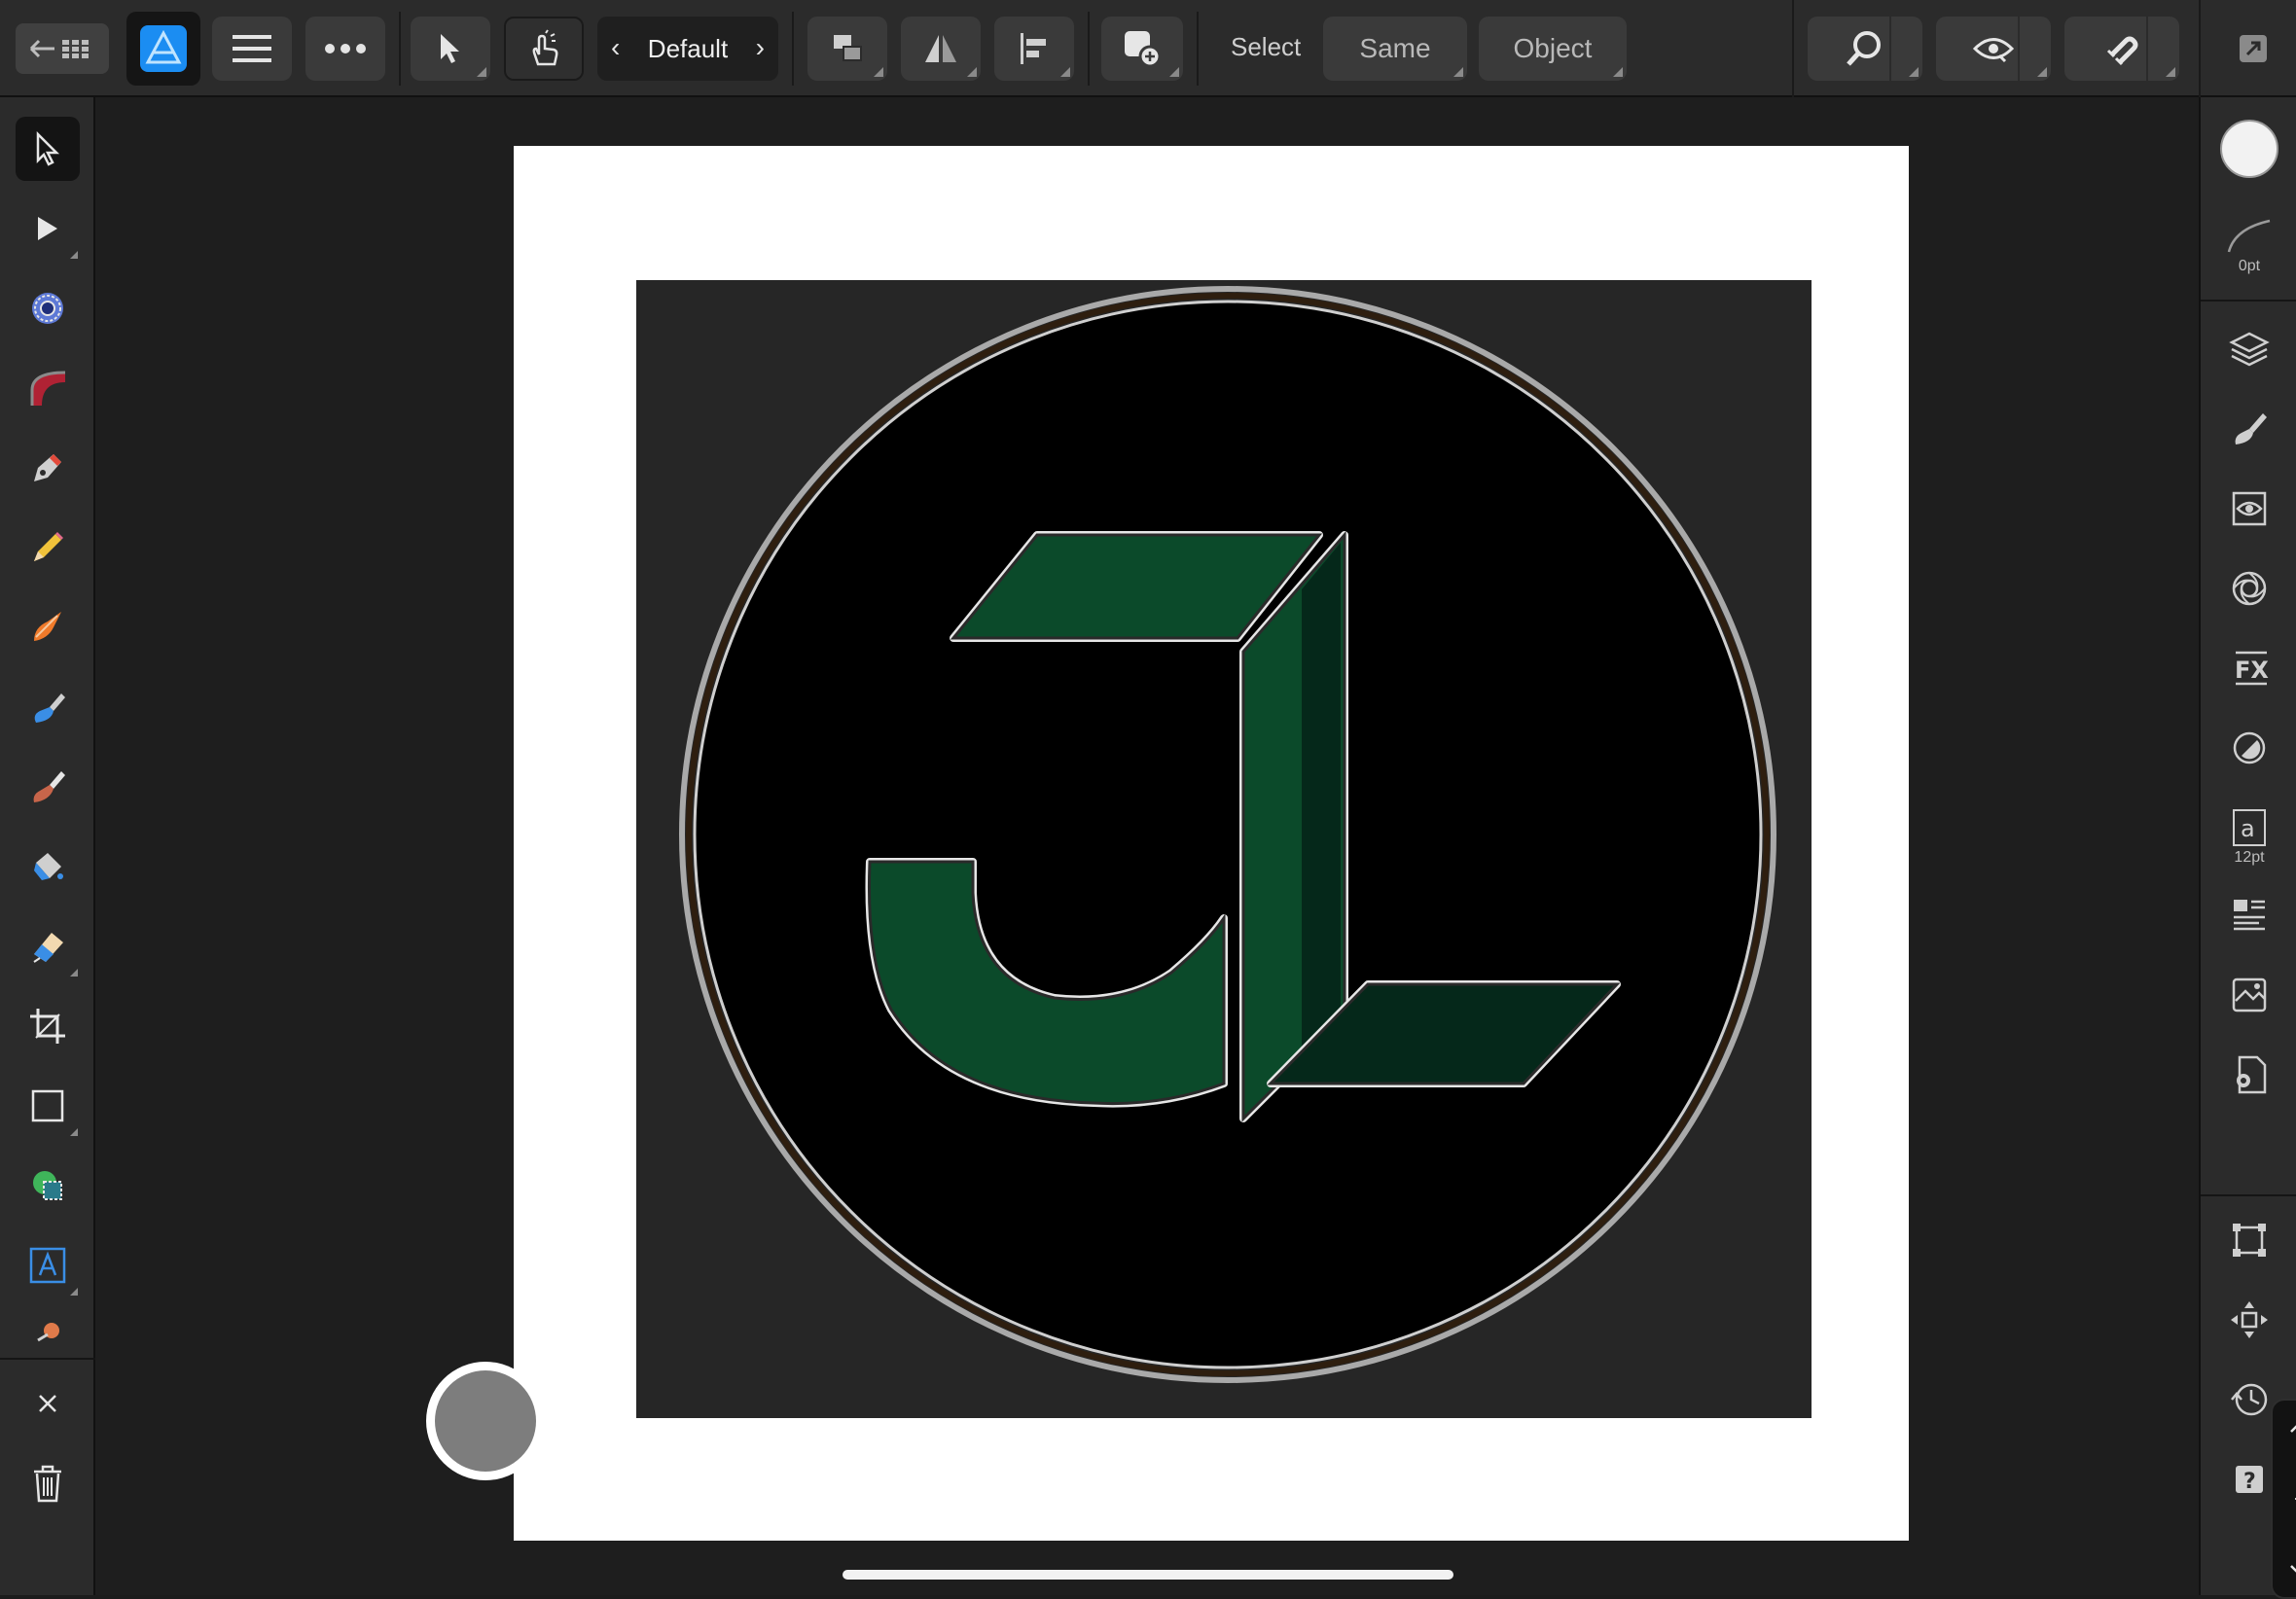  I want to click on select-label: Select, so click(1266, 46).